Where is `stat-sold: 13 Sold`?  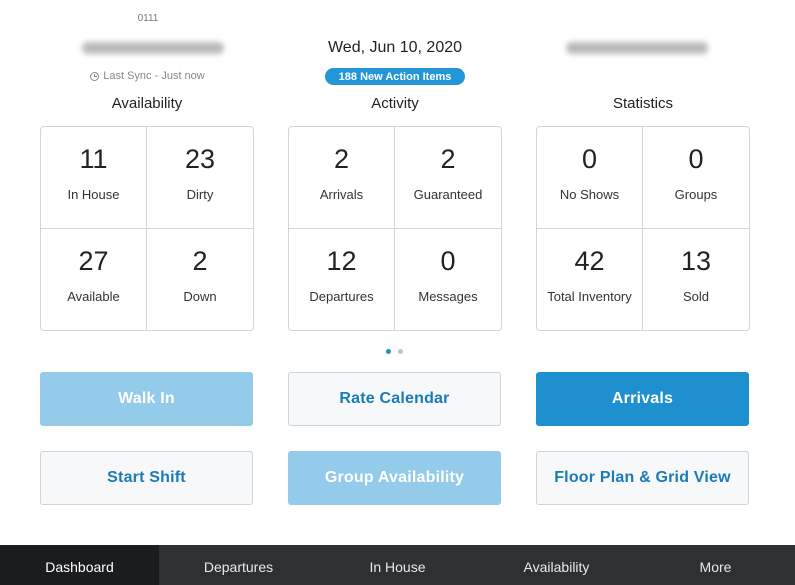 stat-sold: 13 Sold is located at coordinates (696, 280).